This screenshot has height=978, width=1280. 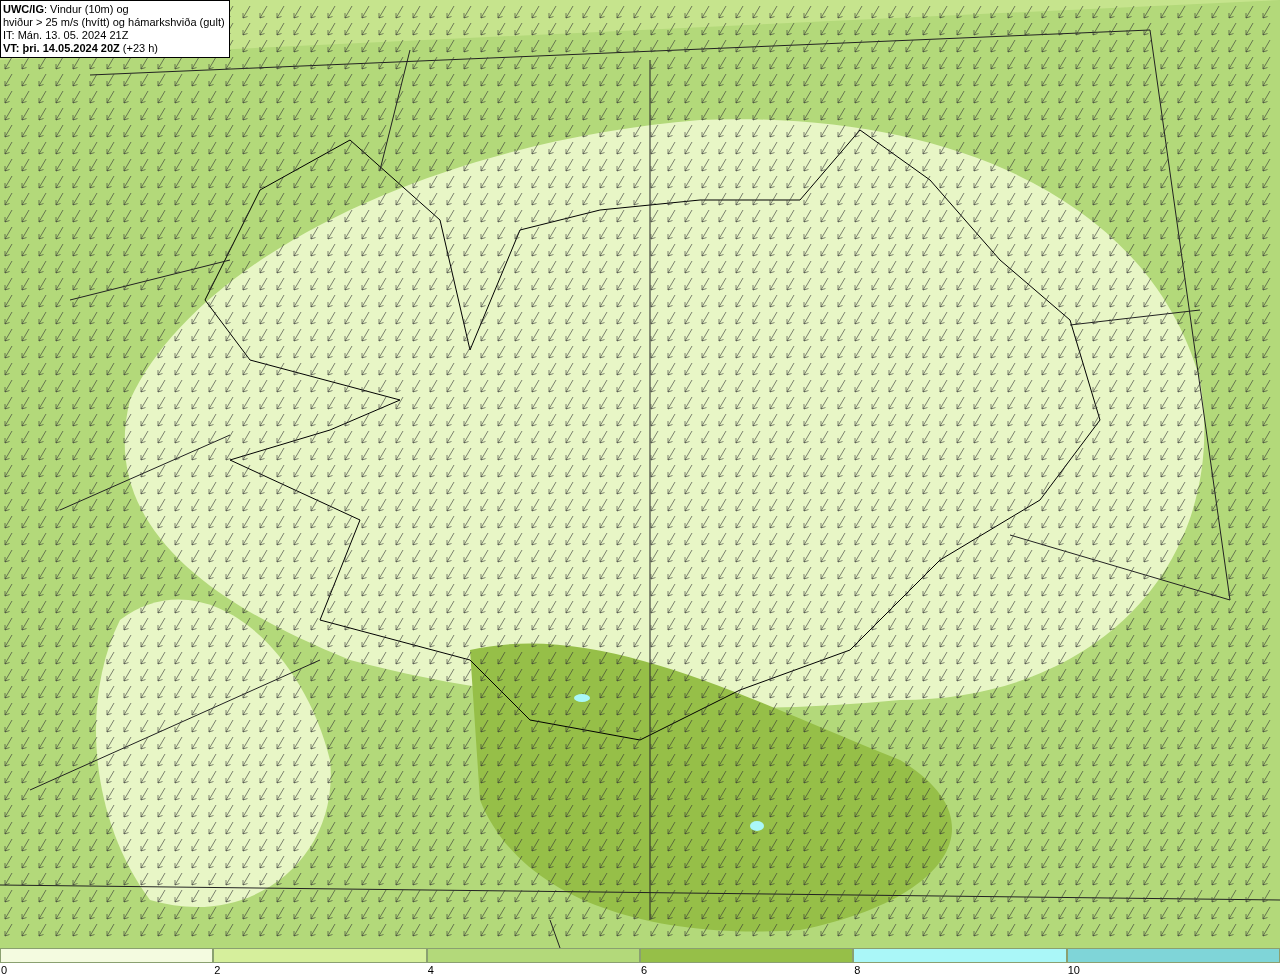 I want to click on scale-tick-label: 6, so click(x=644, y=970).